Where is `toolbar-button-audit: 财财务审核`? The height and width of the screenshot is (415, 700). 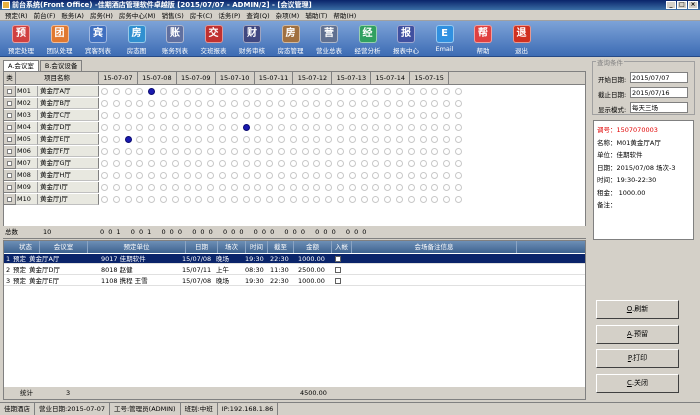
toolbar-button-audit: 财财务审核 is located at coordinates (252, 38).